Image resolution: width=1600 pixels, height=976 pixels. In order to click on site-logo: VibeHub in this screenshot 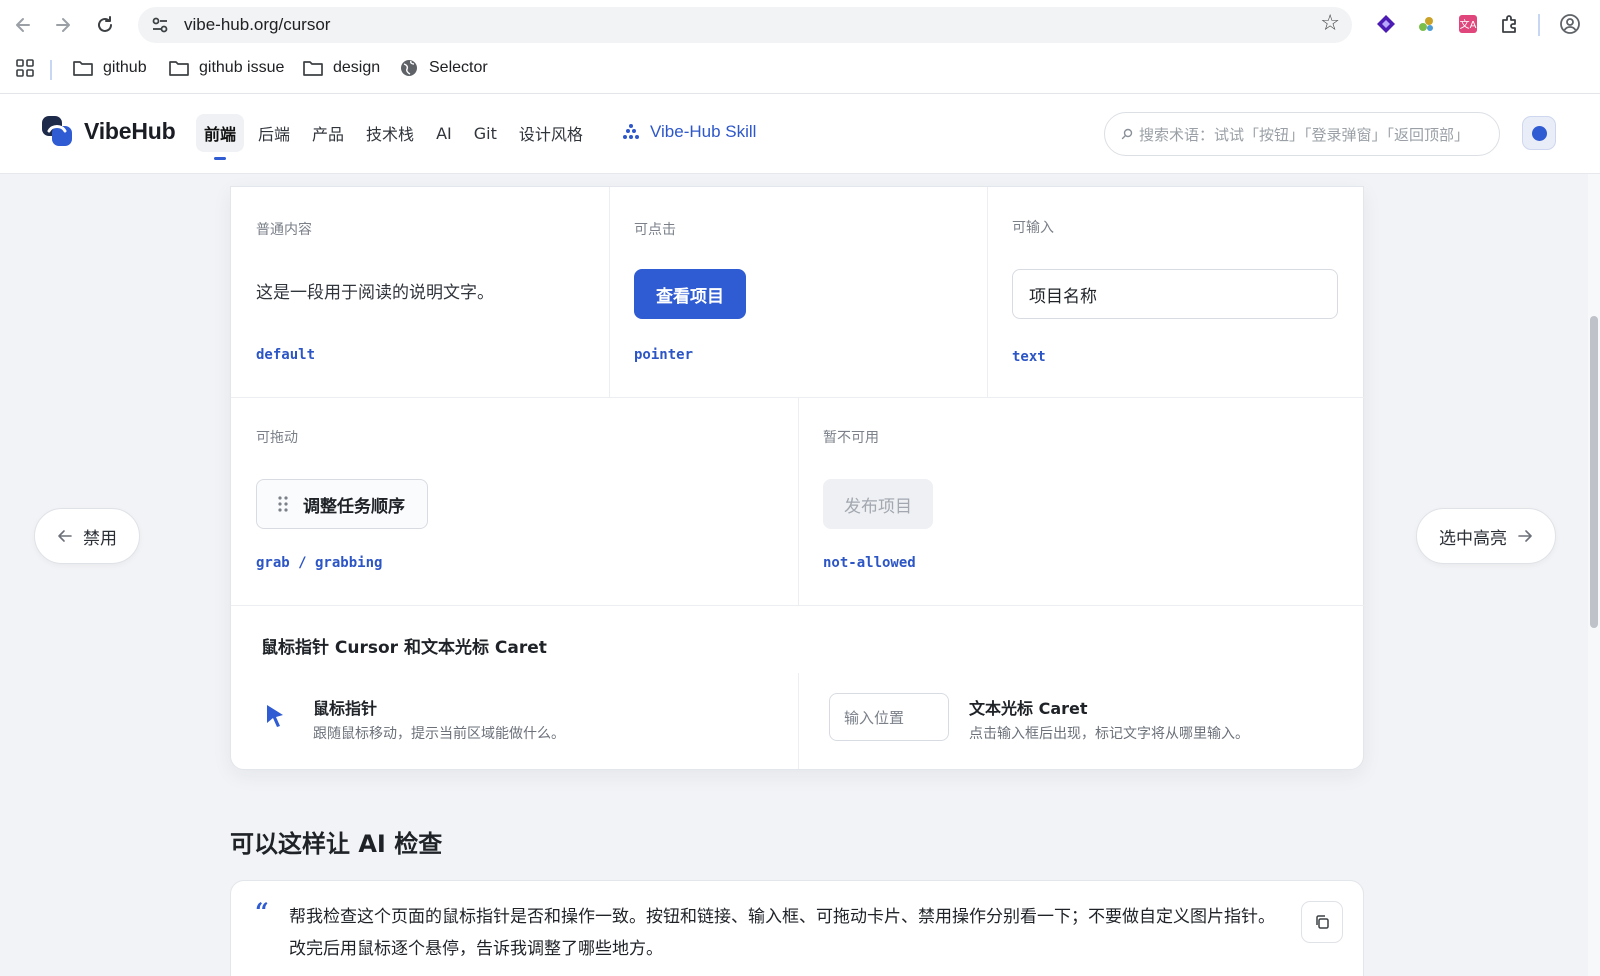, I will do `click(108, 131)`.